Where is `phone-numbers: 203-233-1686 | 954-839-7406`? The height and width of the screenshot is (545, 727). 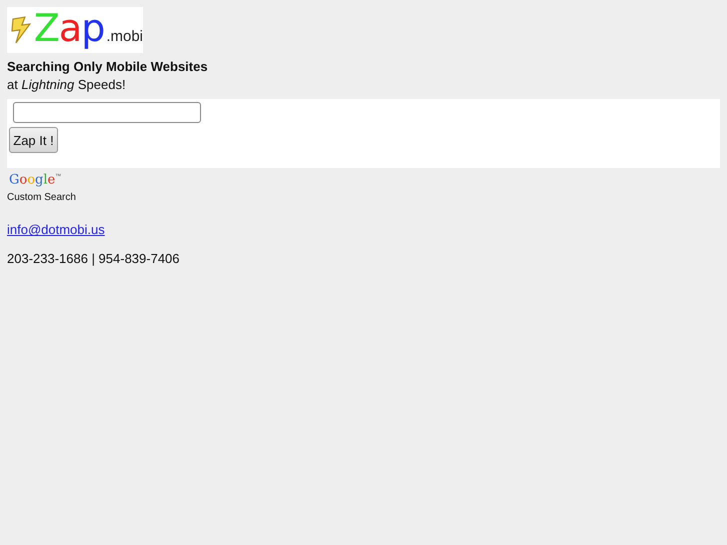
phone-numbers: 203-233-1686 | 954-839-7406 is located at coordinates (93, 258).